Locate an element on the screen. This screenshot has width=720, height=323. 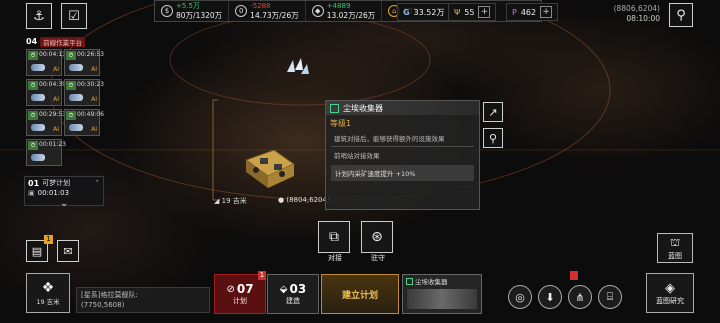
collector-name: 尘埃收集器 is located at coordinates (431, 282).